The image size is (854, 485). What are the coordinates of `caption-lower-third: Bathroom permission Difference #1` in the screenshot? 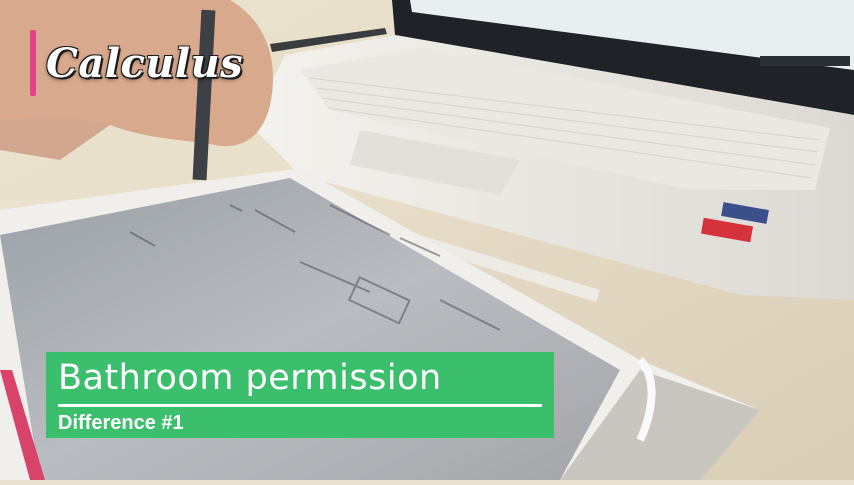 It's located at (300, 395).